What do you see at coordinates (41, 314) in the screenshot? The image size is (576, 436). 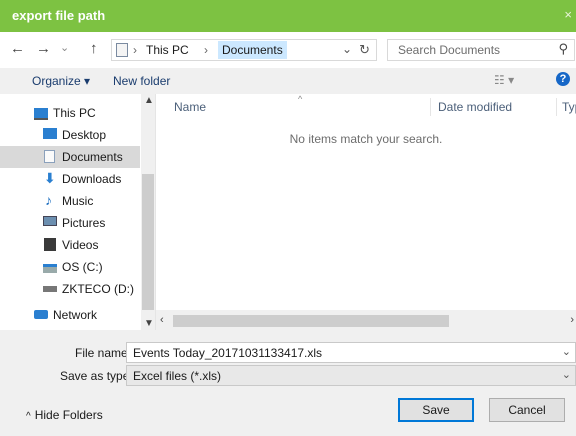 I see `network-icon` at bounding box center [41, 314].